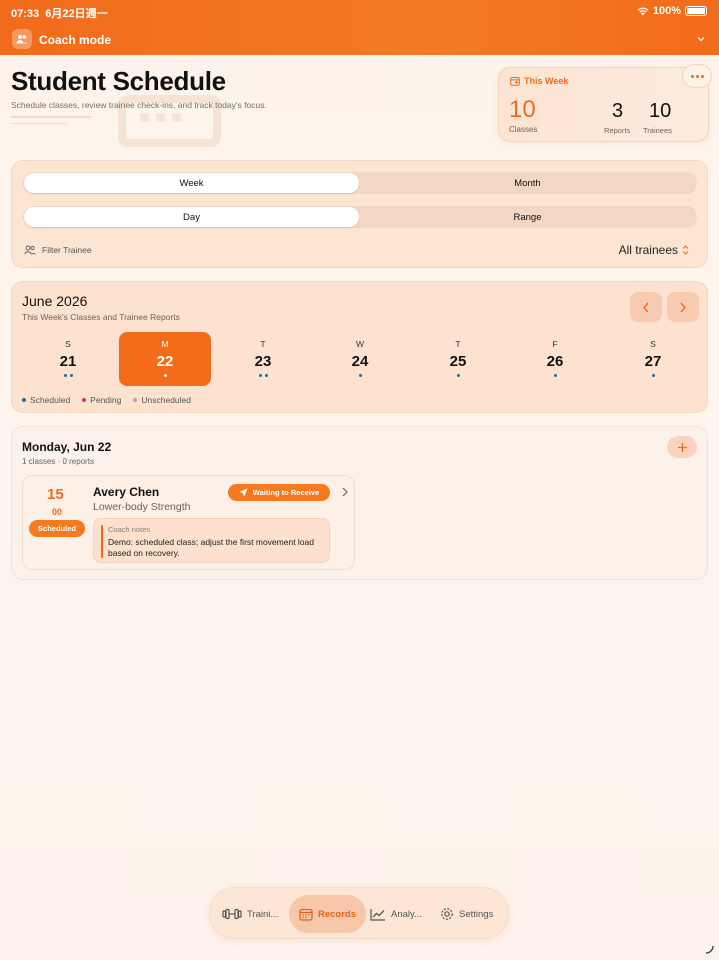 This screenshot has width=719, height=960. What do you see at coordinates (377, 914) in the screenshot?
I see `chart-line-icon` at bounding box center [377, 914].